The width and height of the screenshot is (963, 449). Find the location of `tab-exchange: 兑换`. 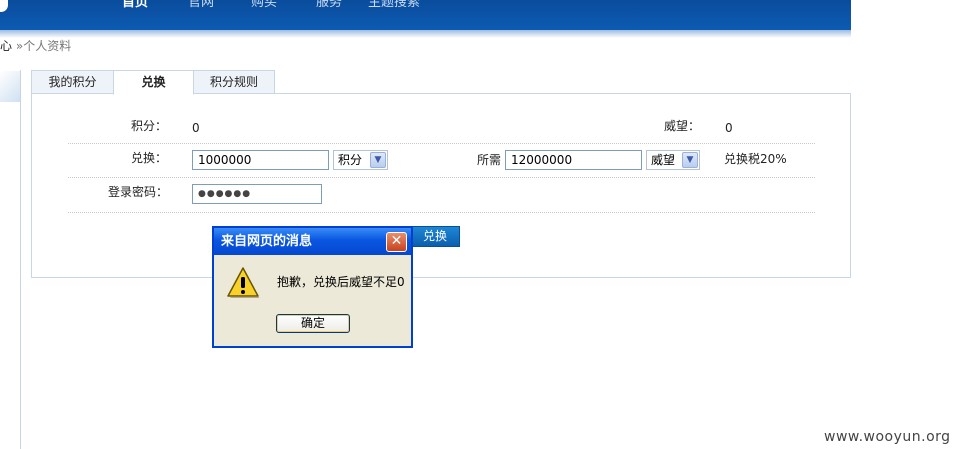

tab-exchange: 兑换 is located at coordinates (153, 82).